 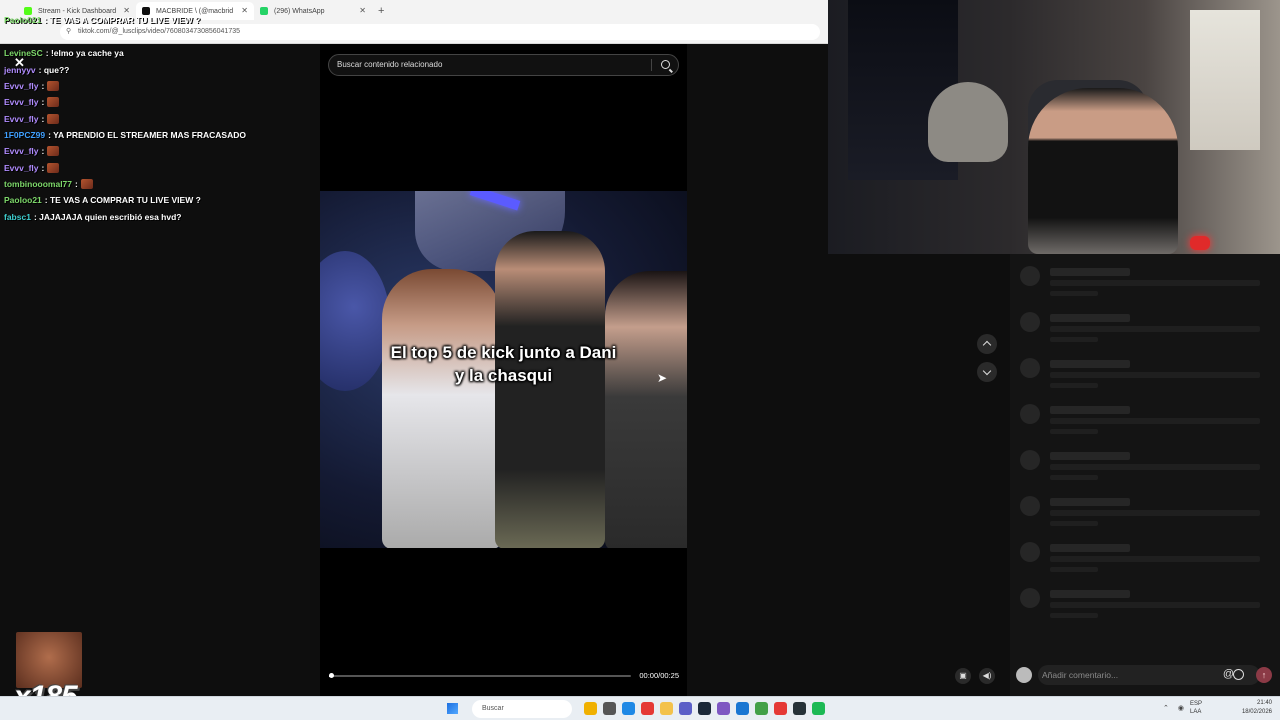 What do you see at coordinates (659, 675) in the screenshot?
I see `video-time: 00:00/00:25` at bounding box center [659, 675].